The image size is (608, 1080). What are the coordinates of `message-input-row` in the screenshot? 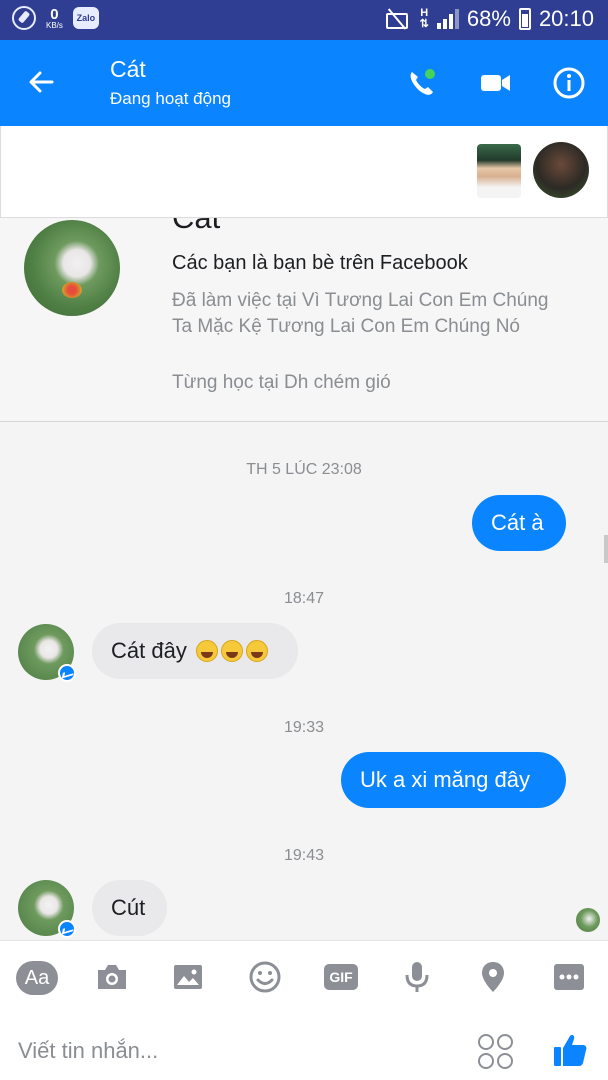 It's located at (304, 1047).